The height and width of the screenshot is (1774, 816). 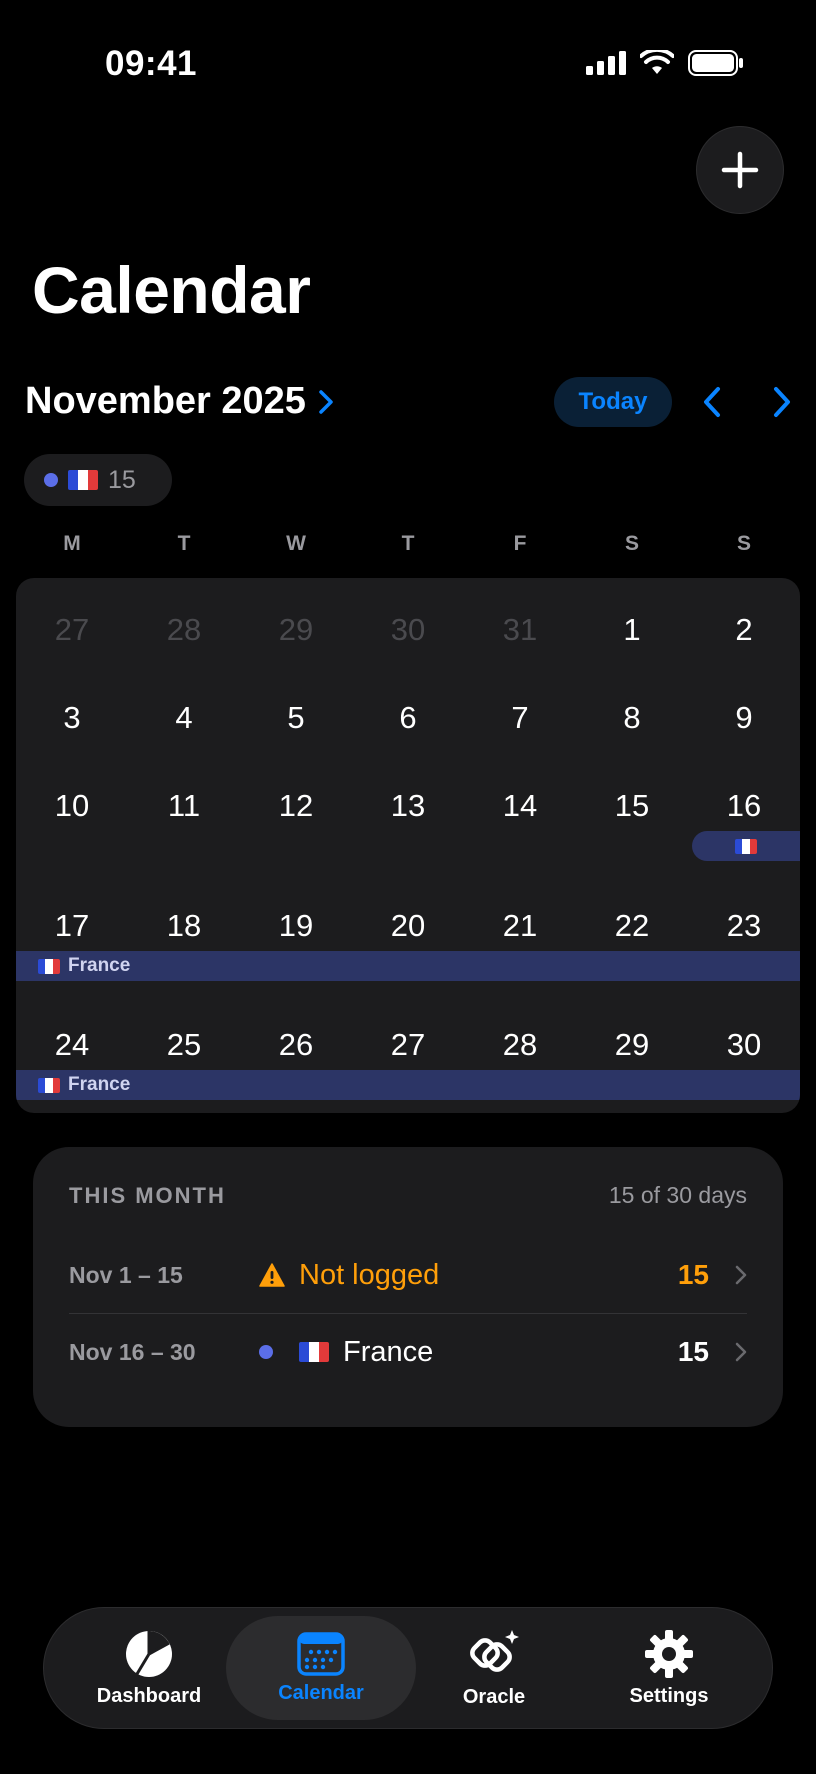 I want to click on tab-settings: Settings, so click(x=669, y=1668).